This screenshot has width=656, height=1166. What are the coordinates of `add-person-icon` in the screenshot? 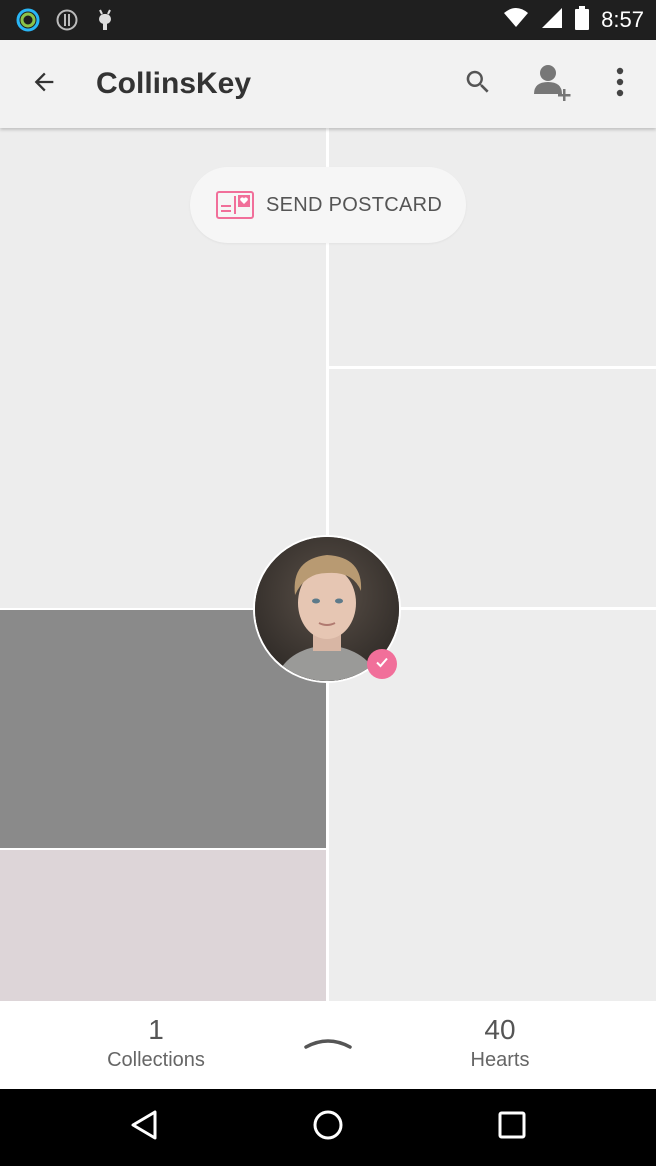 It's located at (552, 84).